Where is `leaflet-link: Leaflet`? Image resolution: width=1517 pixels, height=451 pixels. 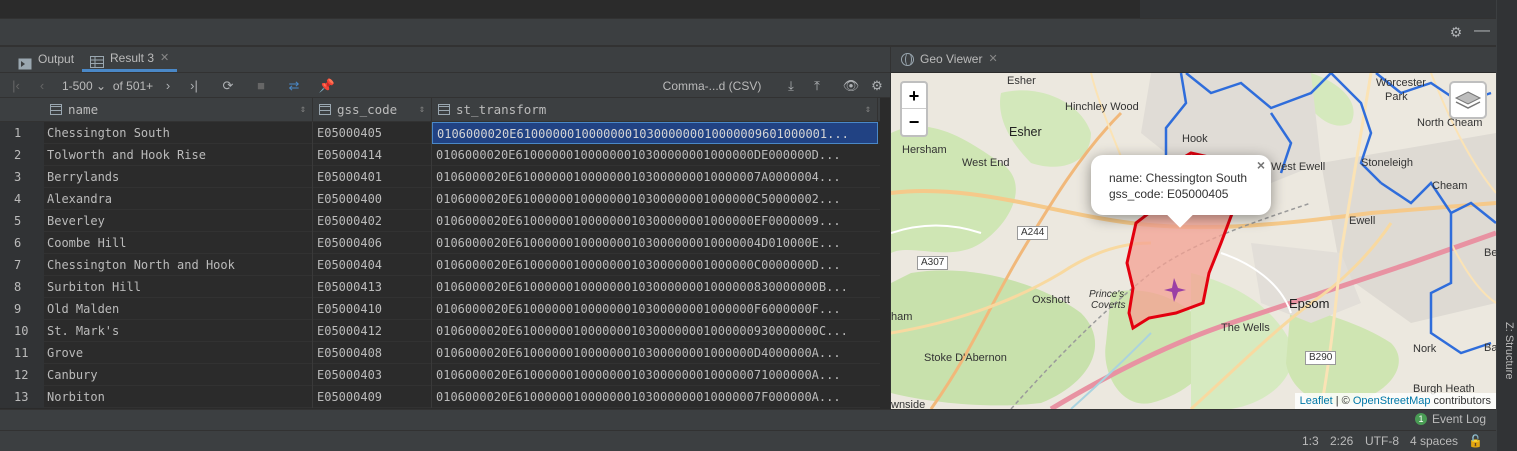
leaflet-link: Leaflet is located at coordinates (1316, 401).